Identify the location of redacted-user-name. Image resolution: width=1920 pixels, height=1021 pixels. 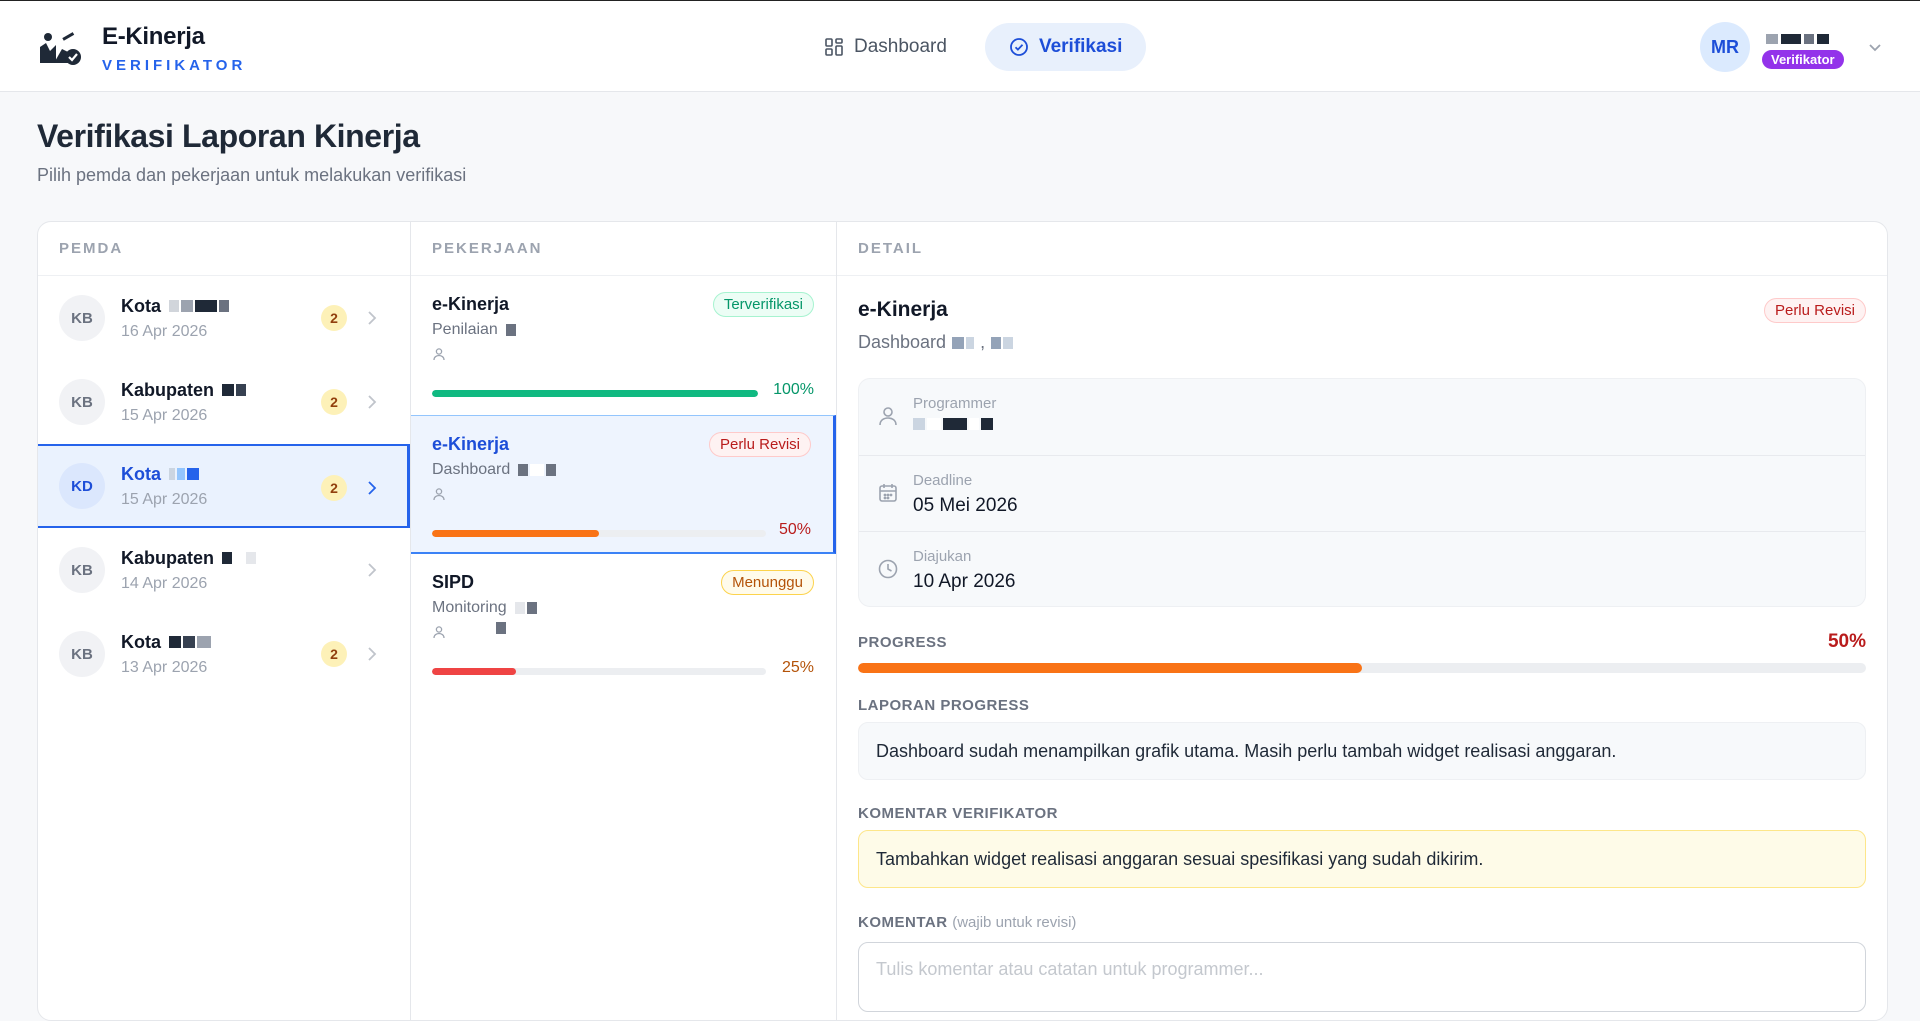
(1797, 39).